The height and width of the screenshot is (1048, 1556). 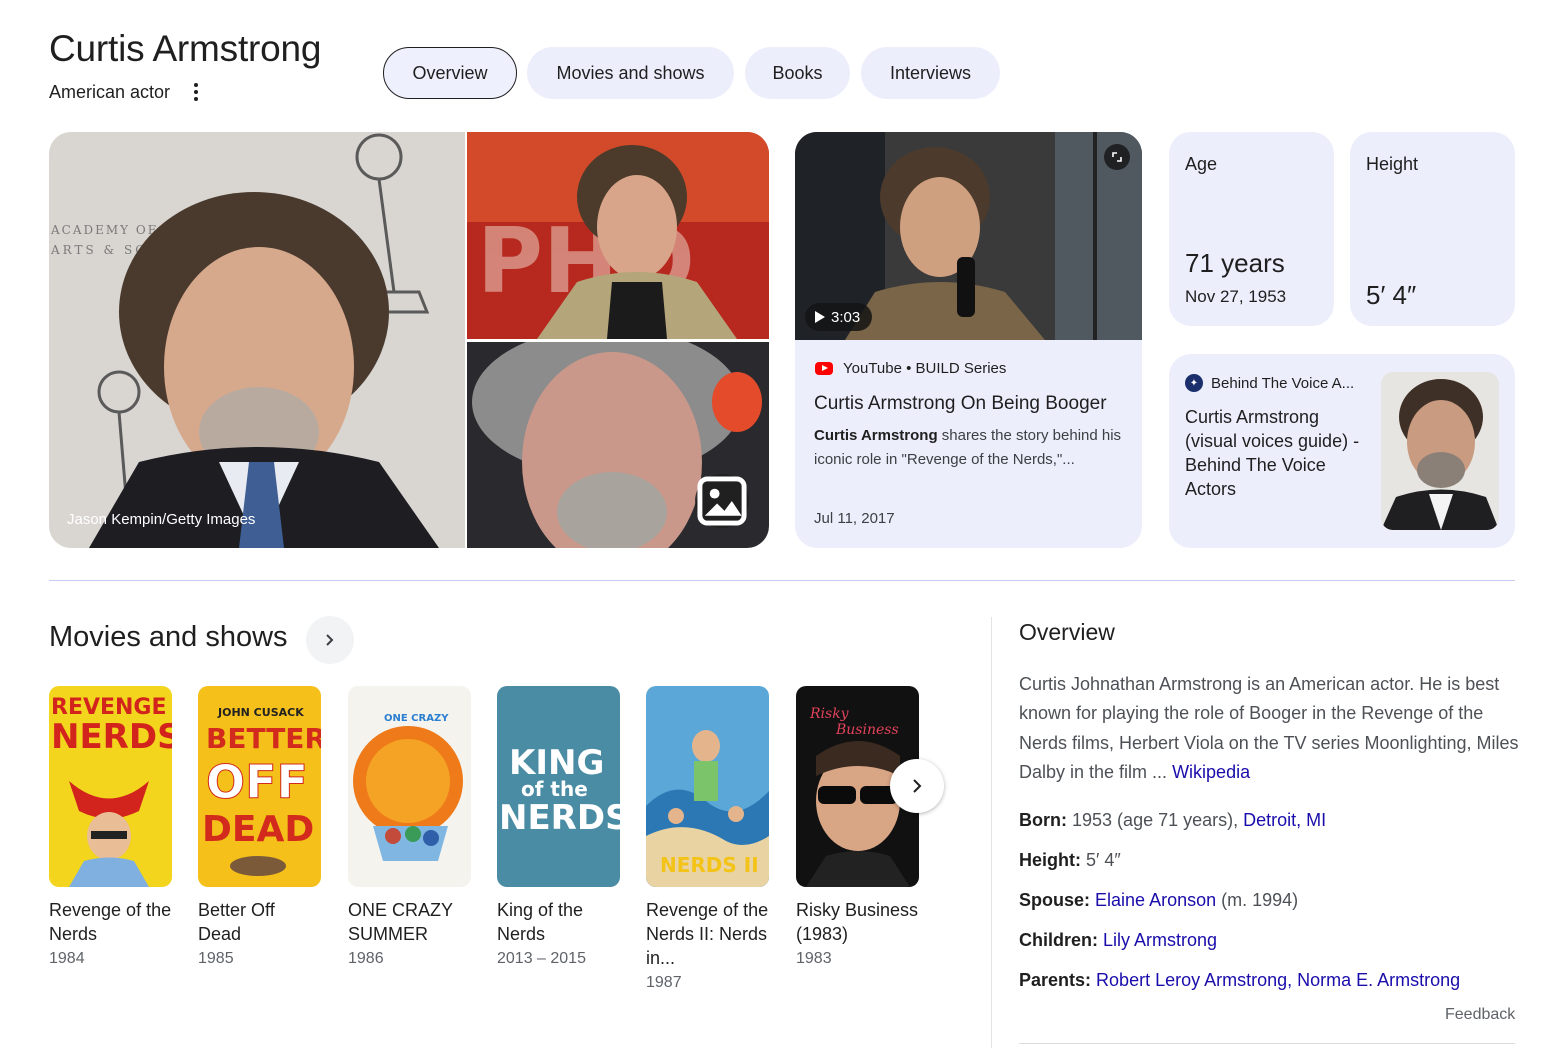 I want to click on video-source-text: YouTube • BUILD Series, so click(x=925, y=368).